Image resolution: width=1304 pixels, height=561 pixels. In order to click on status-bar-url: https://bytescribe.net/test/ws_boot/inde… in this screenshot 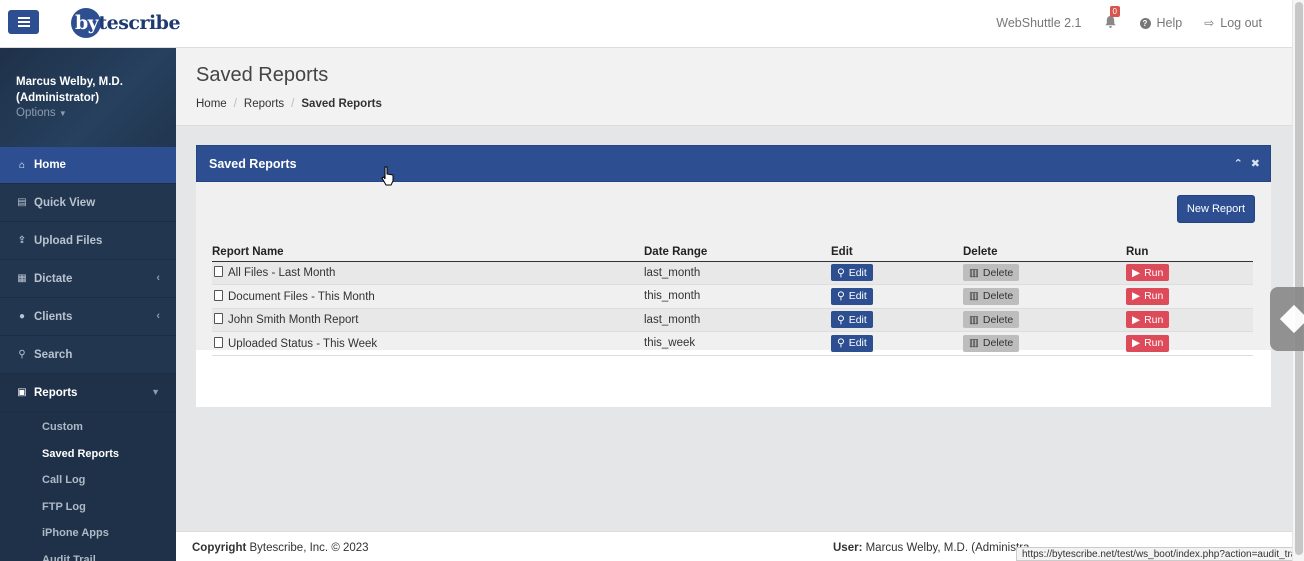, I will do `click(1160, 554)`.